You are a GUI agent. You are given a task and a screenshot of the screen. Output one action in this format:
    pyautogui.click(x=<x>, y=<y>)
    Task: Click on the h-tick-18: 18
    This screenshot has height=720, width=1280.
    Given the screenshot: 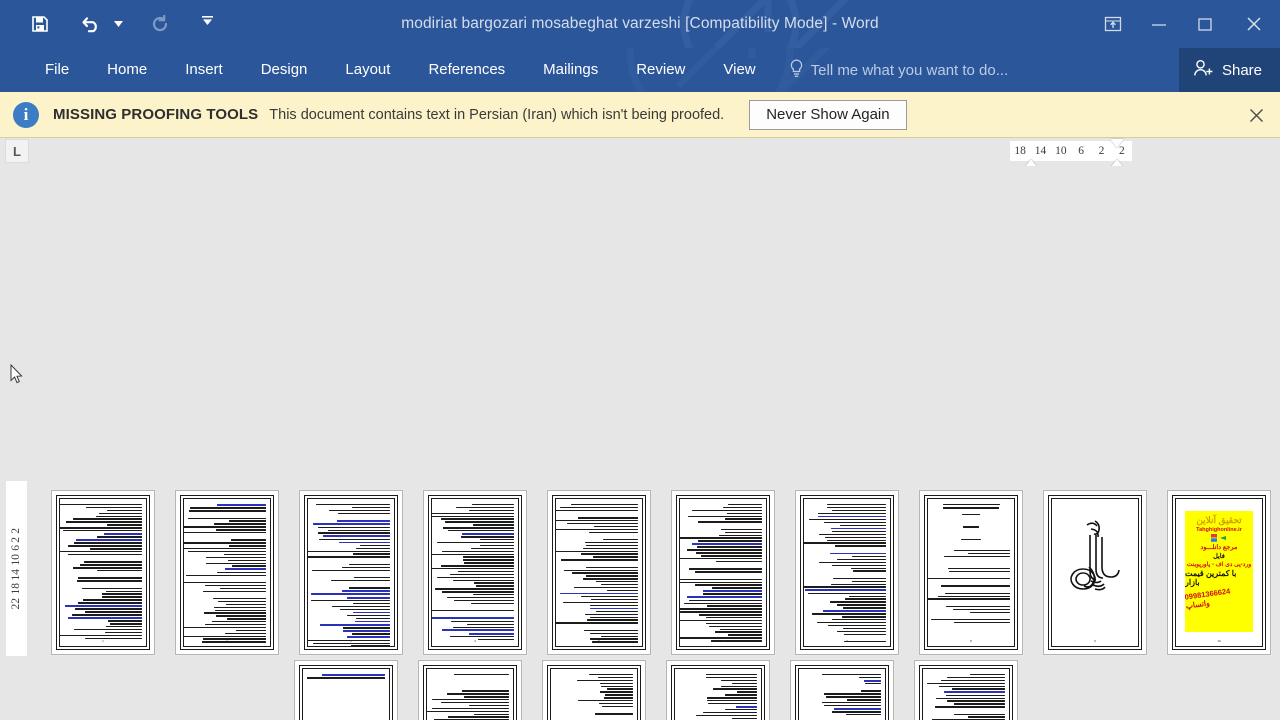 What is the action you would take?
    pyautogui.click(x=1020, y=151)
    